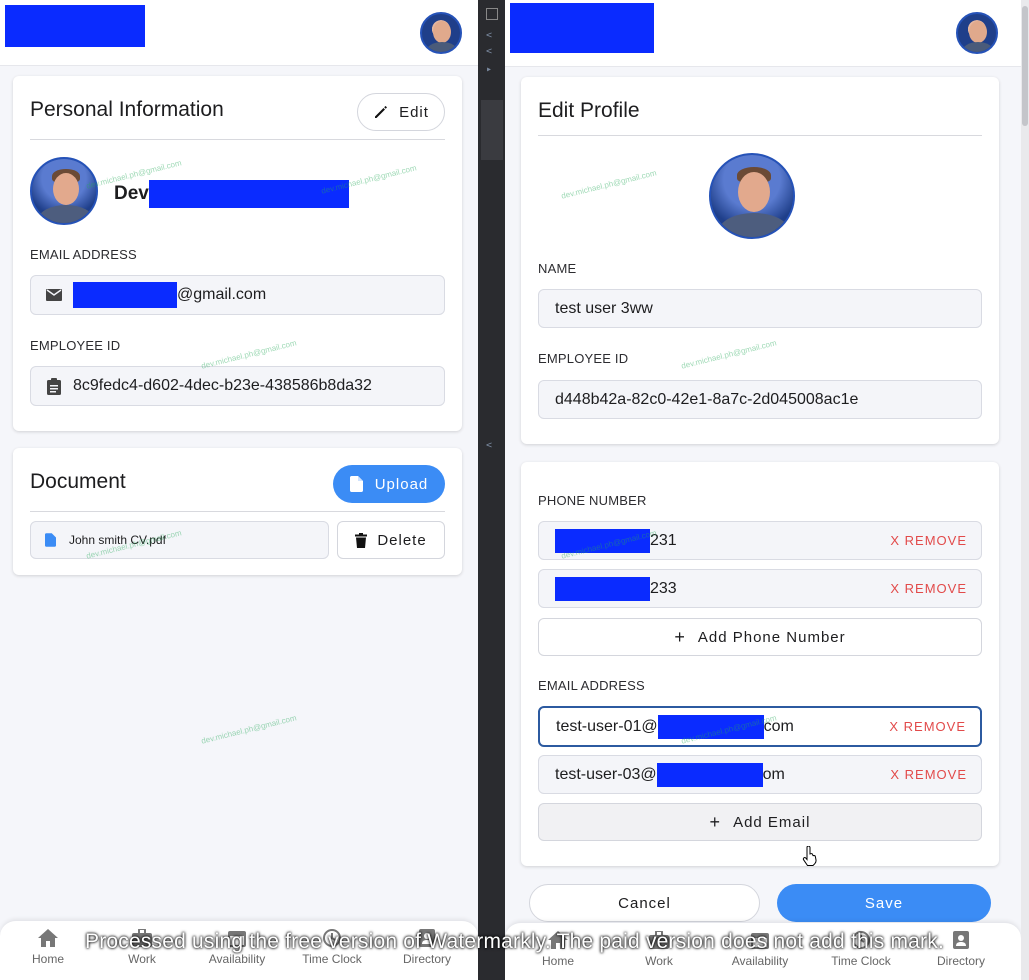 Image resolution: width=1029 pixels, height=980 pixels. Describe the element at coordinates (752, 196) in the screenshot. I see `profile-avatar-upload` at that location.